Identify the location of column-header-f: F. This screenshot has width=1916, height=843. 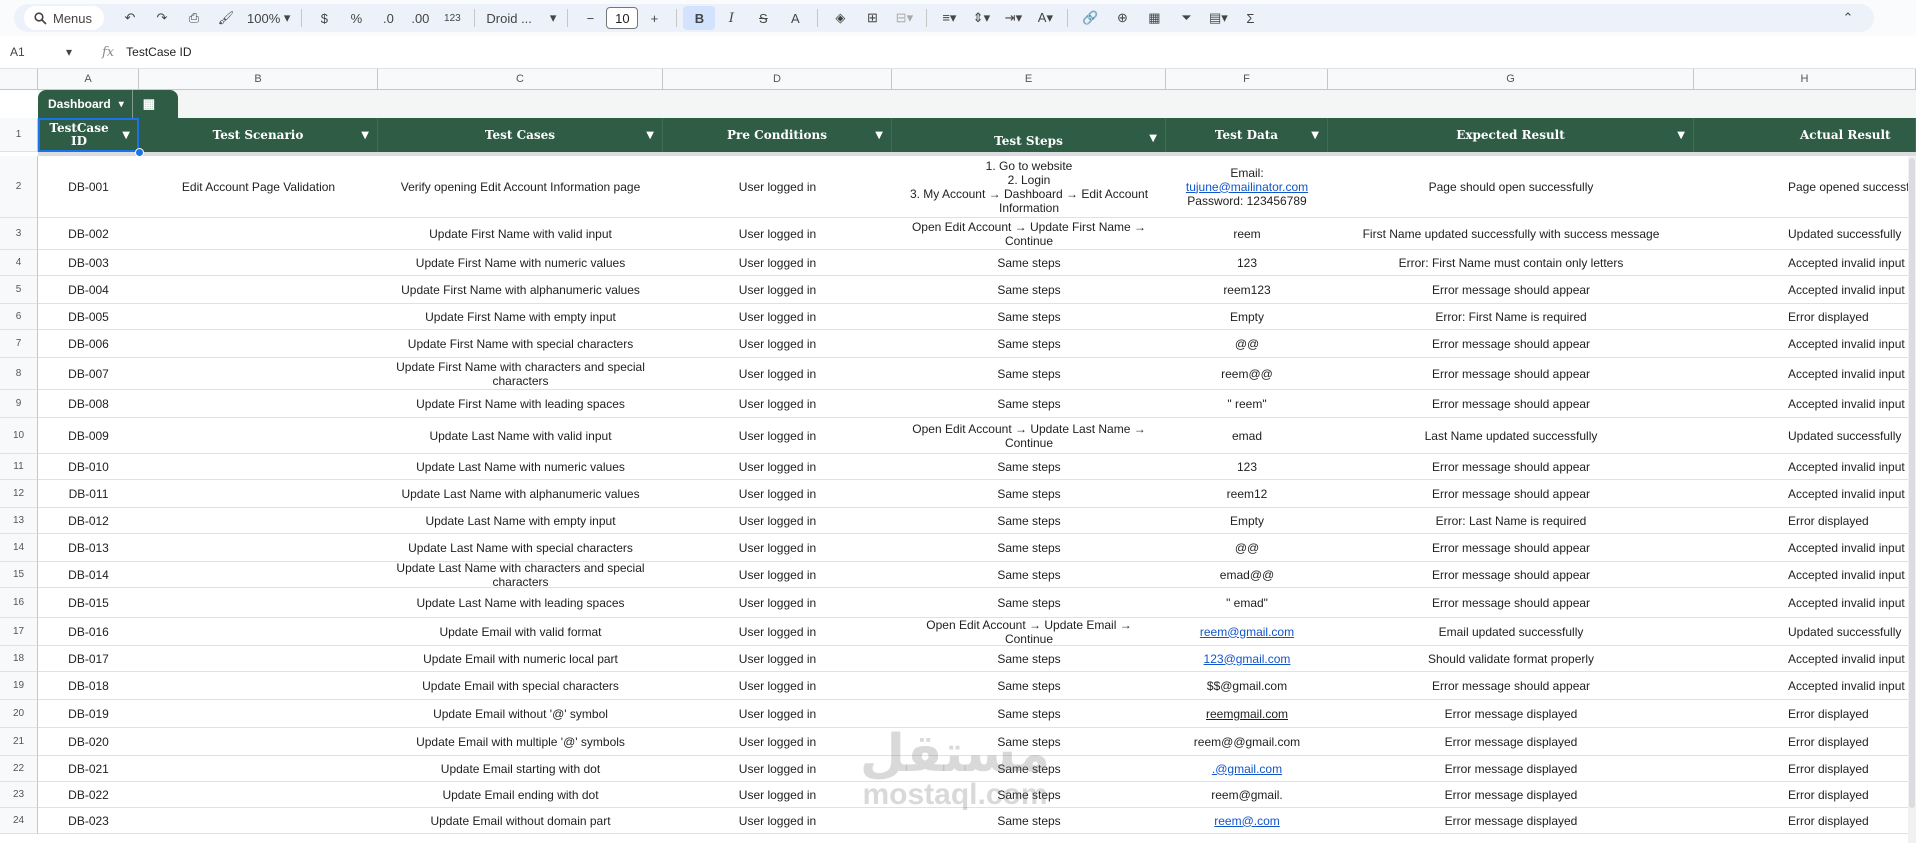
(1247, 79).